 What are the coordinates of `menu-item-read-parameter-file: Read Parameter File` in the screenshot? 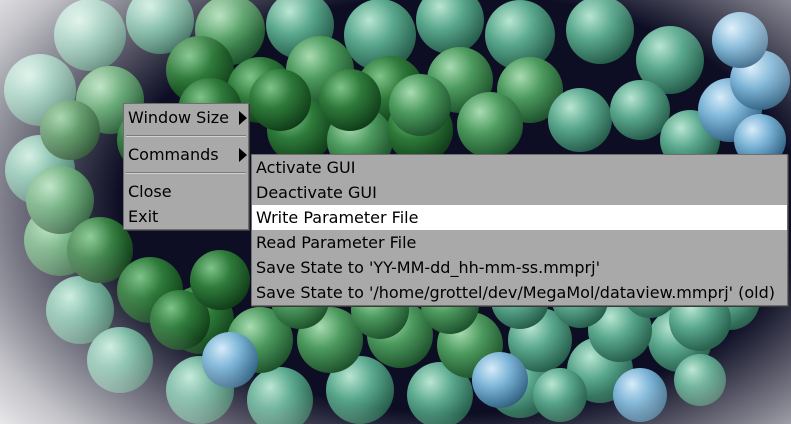 It's located at (519, 242).